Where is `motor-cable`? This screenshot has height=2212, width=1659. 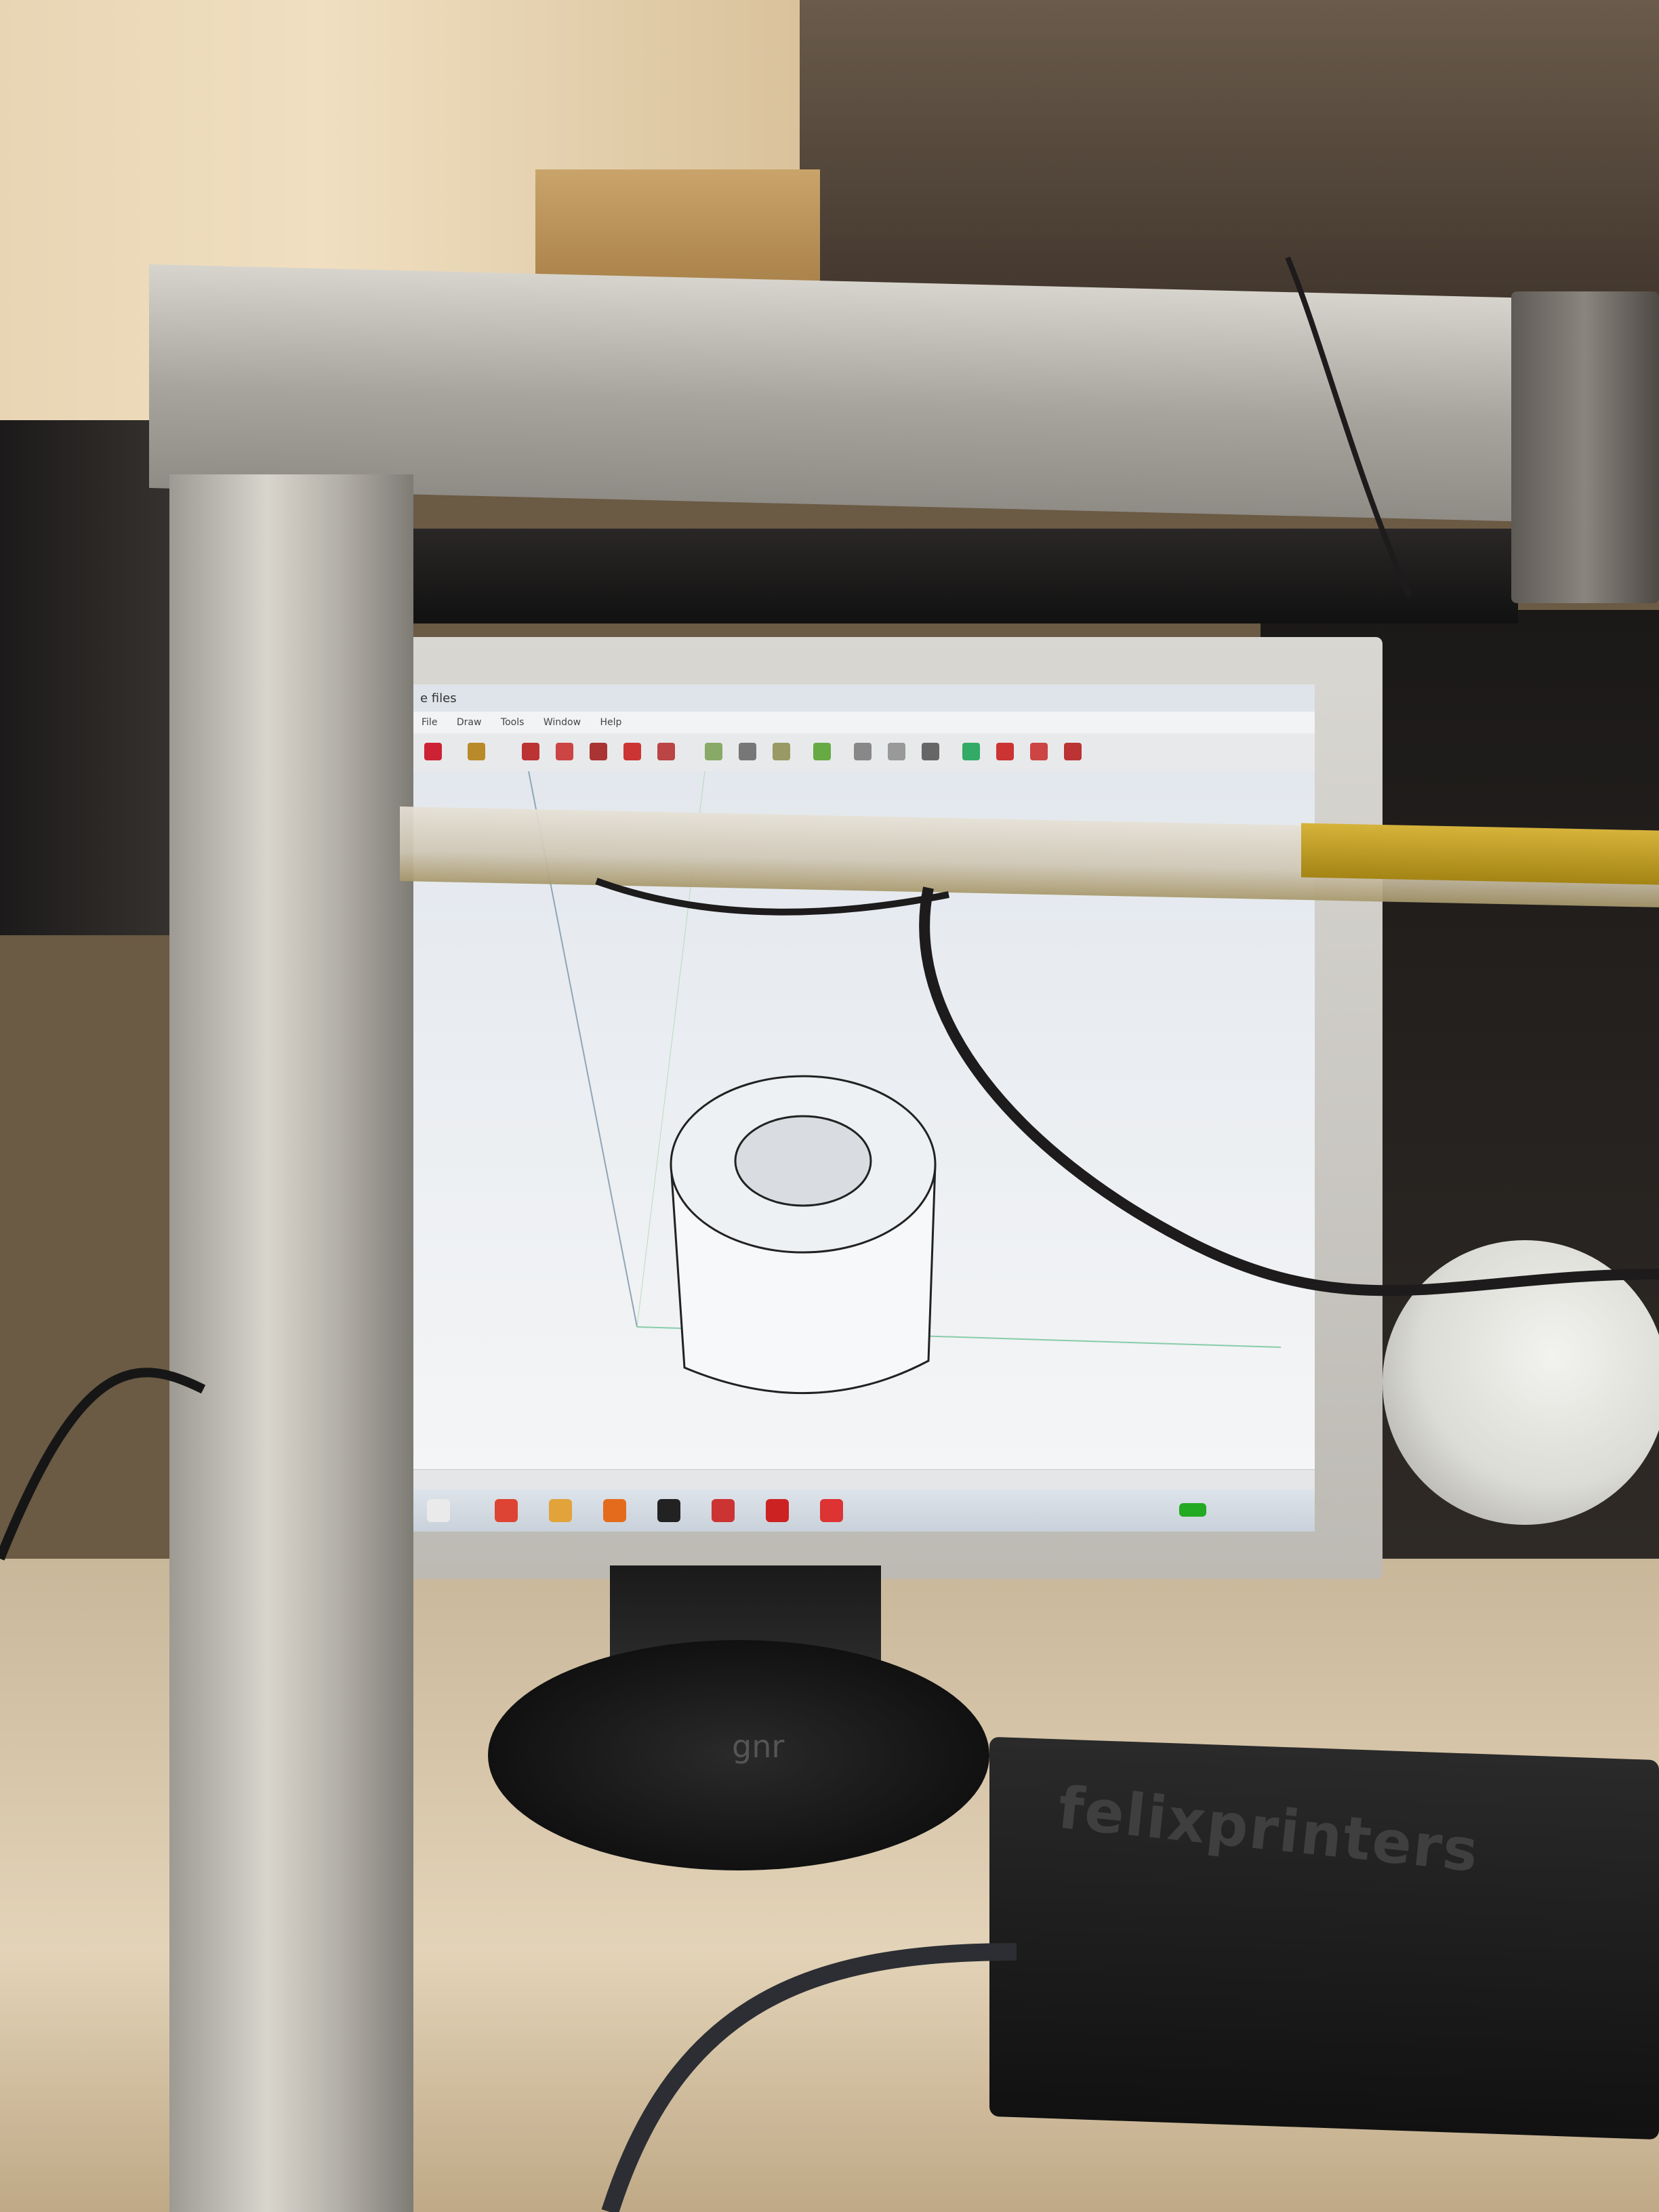 motor-cable is located at coordinates (1349, 427).